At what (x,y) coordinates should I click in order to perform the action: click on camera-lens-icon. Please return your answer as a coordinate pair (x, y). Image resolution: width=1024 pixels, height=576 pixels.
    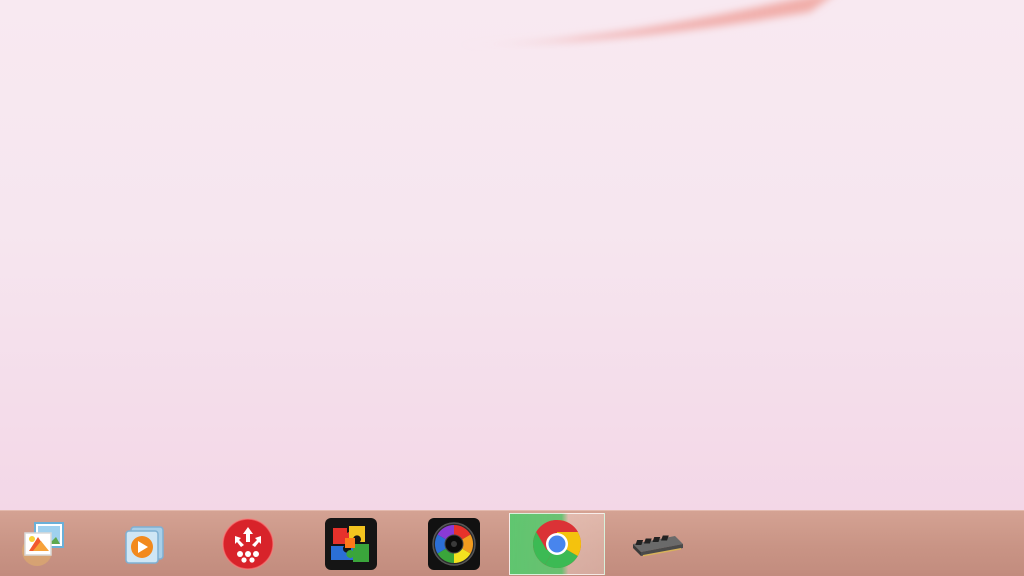
    Looking at the image, I should click on (454, 544).